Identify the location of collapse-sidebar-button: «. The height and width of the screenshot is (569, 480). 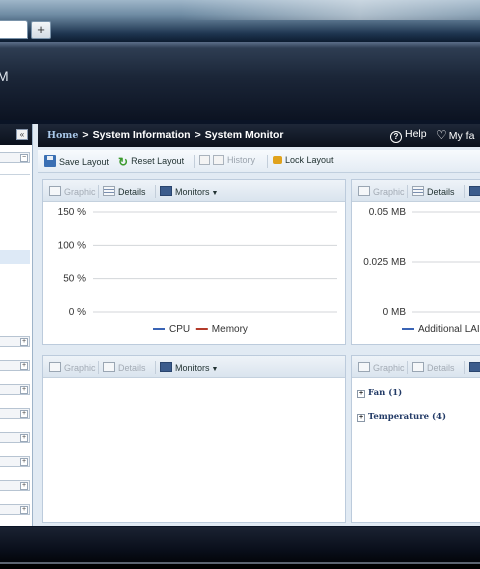
(22, 134).